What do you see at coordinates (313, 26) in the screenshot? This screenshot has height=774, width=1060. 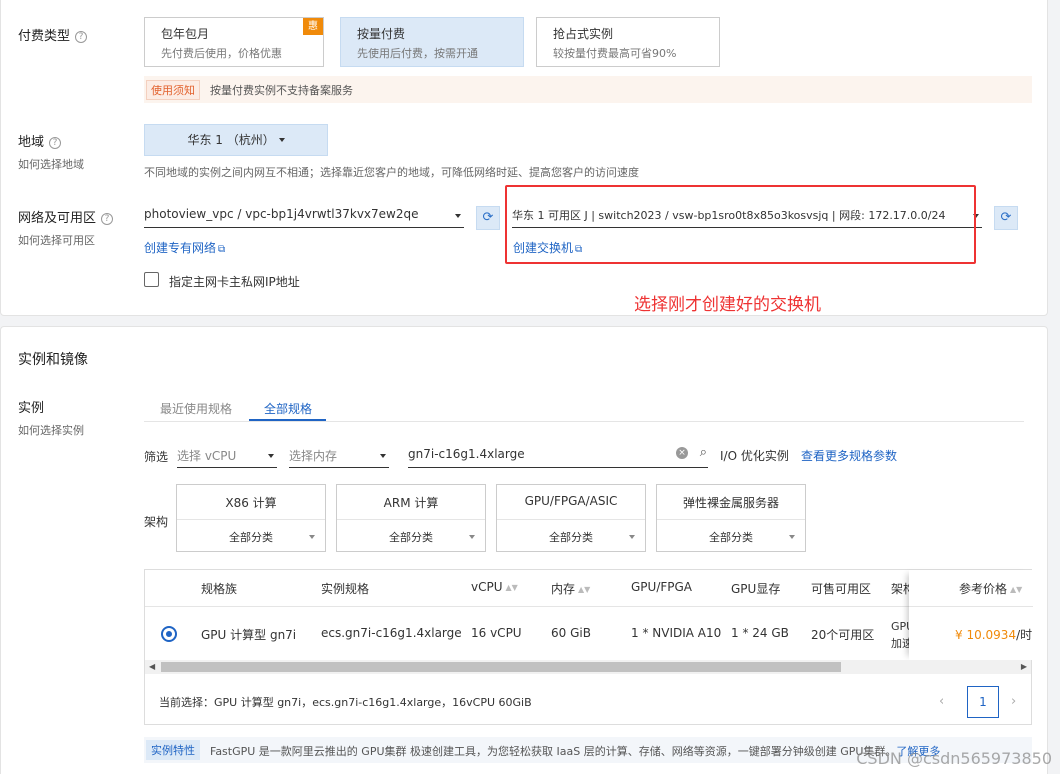 I see `discount-badge: 惠` at bounding box center [313, 26].